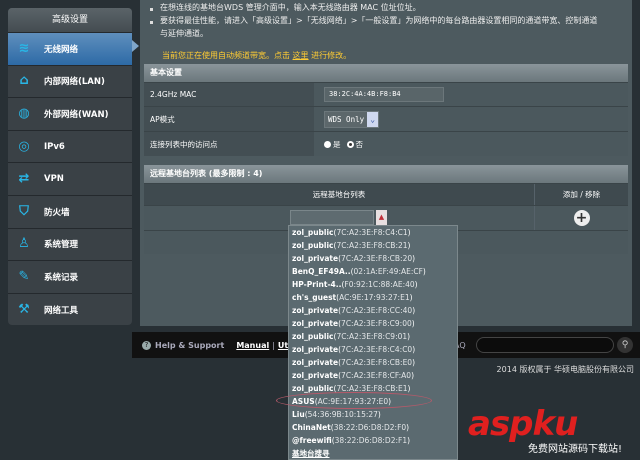 This screenshot has width=640, height=460. I want to click on warning-text: 当前您正在使用自动频道带宽。点击, so click(227, 55).